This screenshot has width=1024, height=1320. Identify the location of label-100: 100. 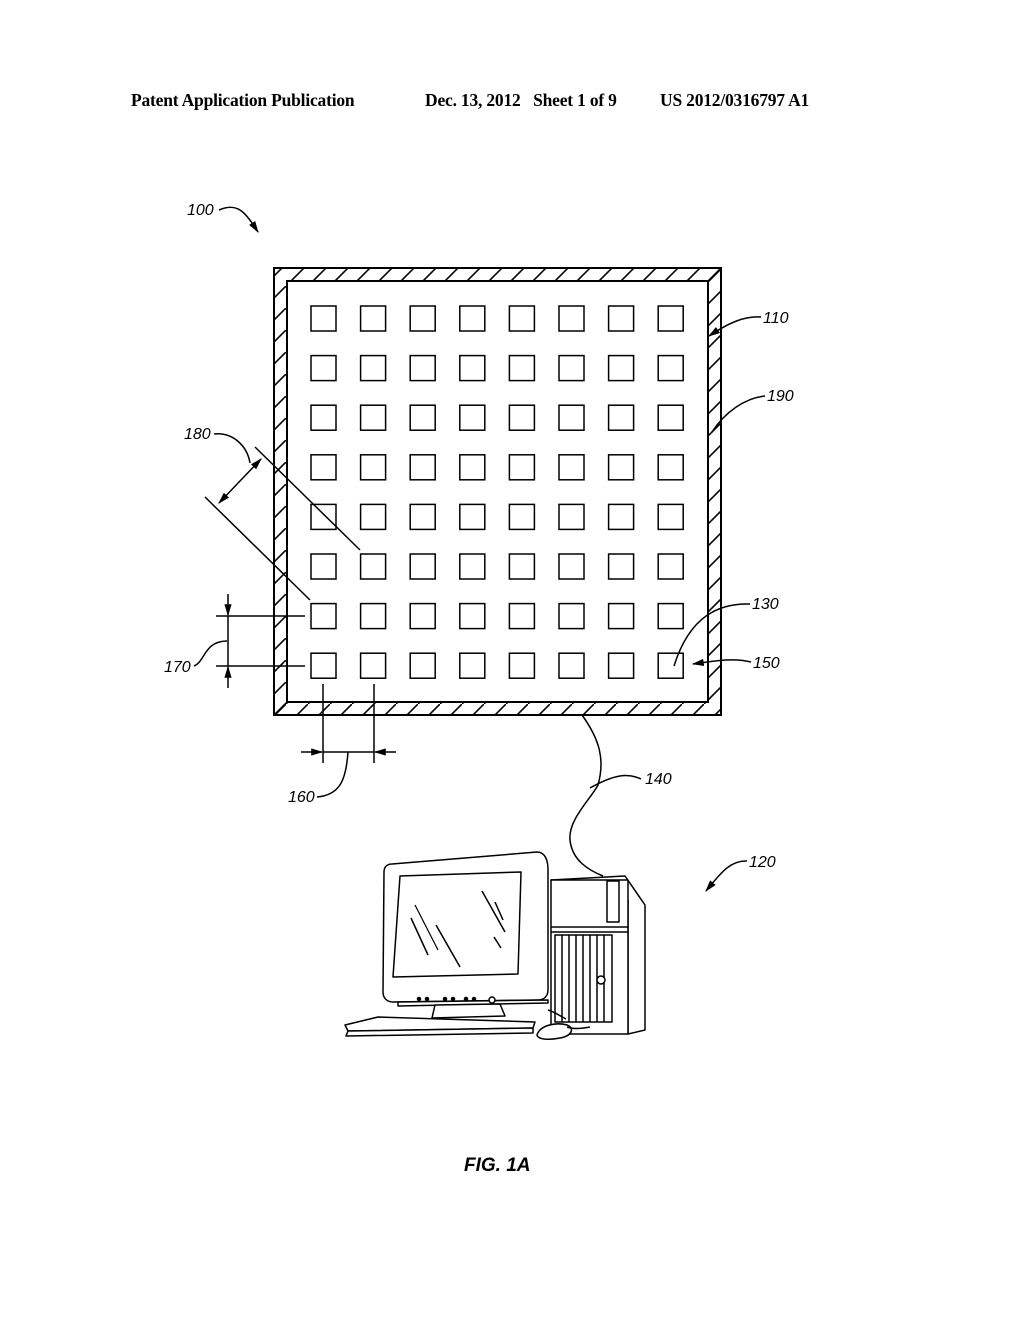
(200, 210).